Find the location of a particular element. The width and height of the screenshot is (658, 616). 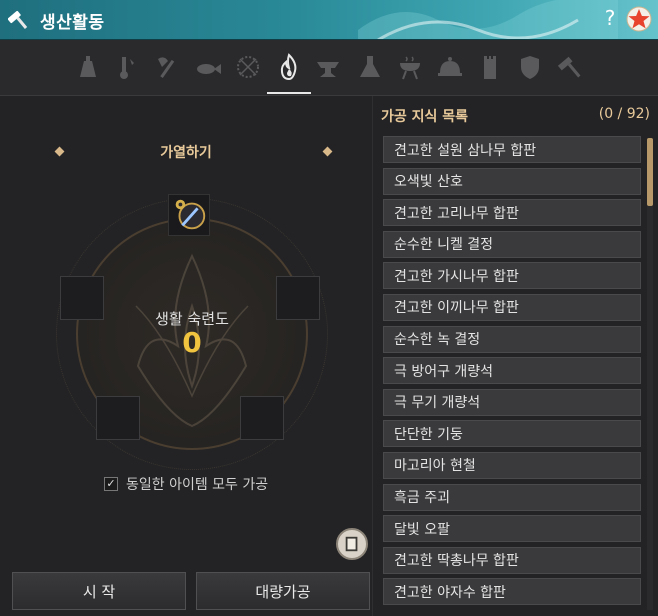

category-hunting is located at coordinates (248, 67).